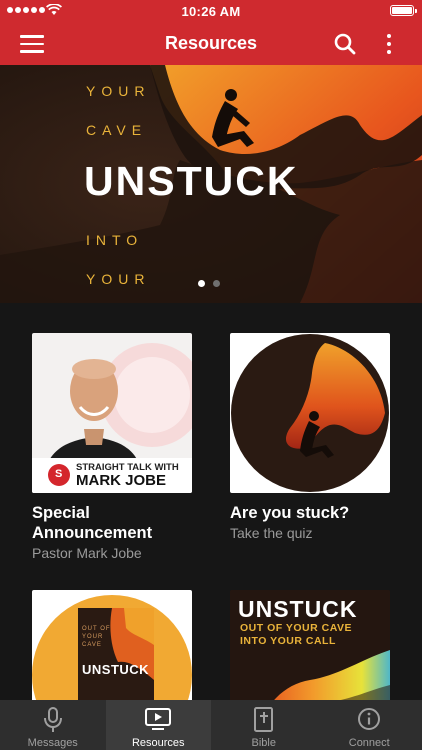 The height and width of the screenshot is (750, 422). Describe the element at coordinates (52, 719) in the screenshot. I see `microphone-icon` at that location.